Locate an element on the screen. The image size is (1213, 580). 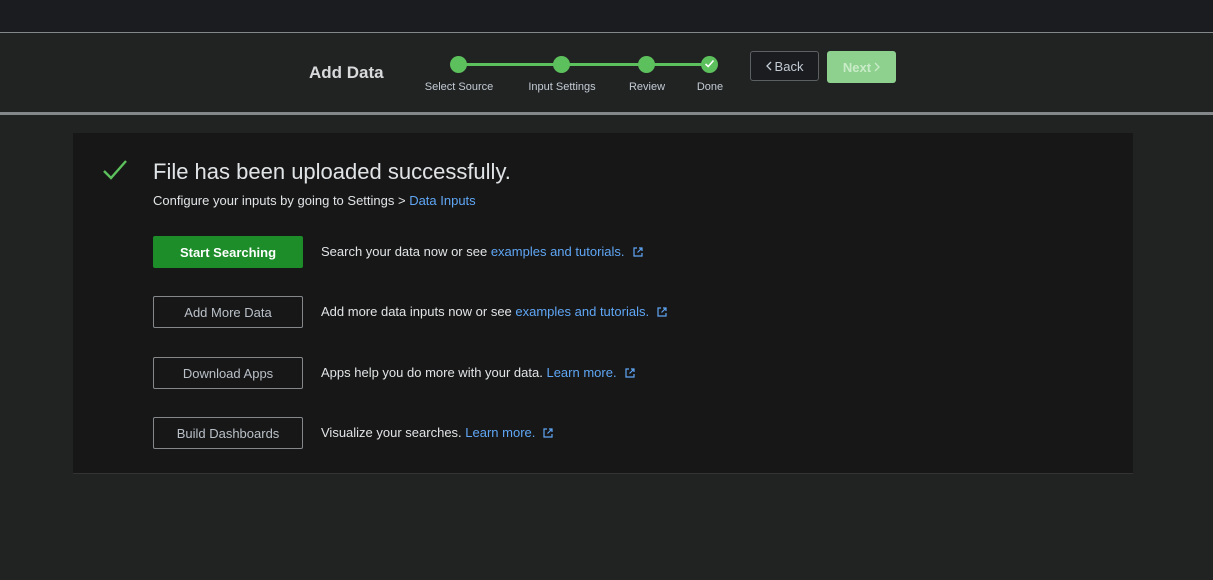
step-label-input-settings: Input Settings is located at coordinates (562, 87).